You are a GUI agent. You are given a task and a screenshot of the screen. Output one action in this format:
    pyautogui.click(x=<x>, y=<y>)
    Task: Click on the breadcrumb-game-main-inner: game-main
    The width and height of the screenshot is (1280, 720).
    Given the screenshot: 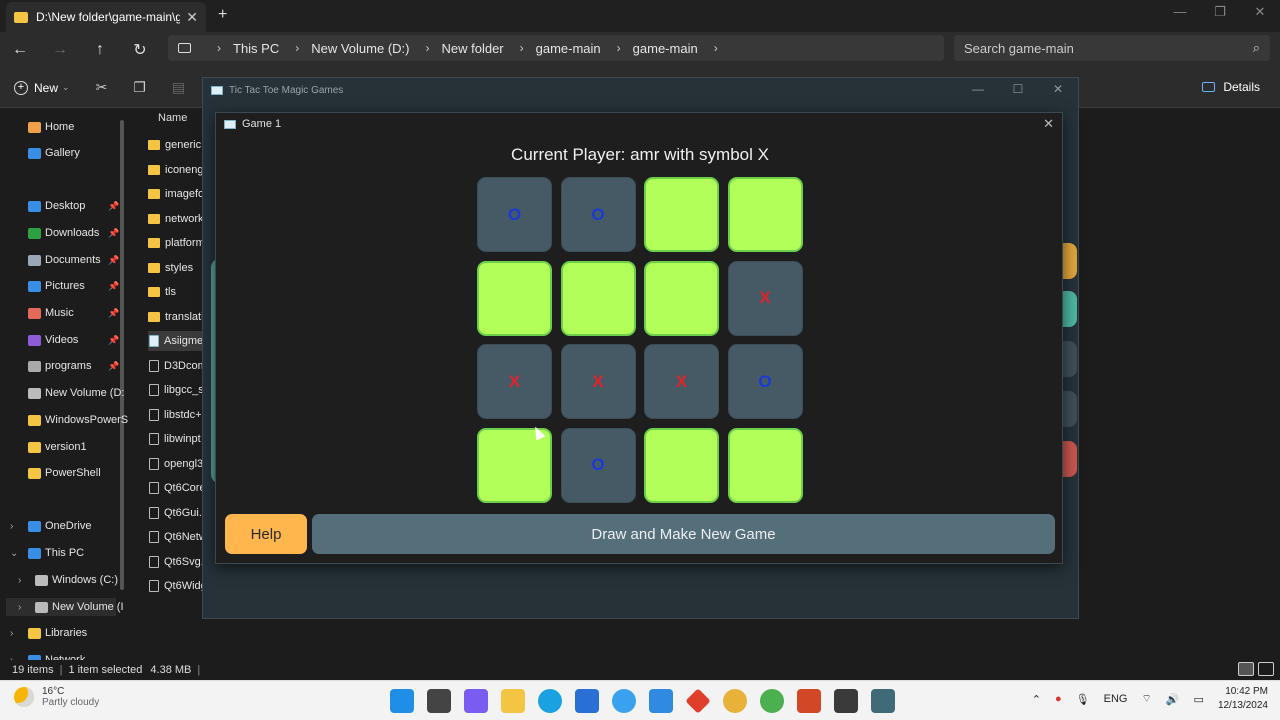 What is the action you would take?
    pyautogui.click(x=665, y=48)
    